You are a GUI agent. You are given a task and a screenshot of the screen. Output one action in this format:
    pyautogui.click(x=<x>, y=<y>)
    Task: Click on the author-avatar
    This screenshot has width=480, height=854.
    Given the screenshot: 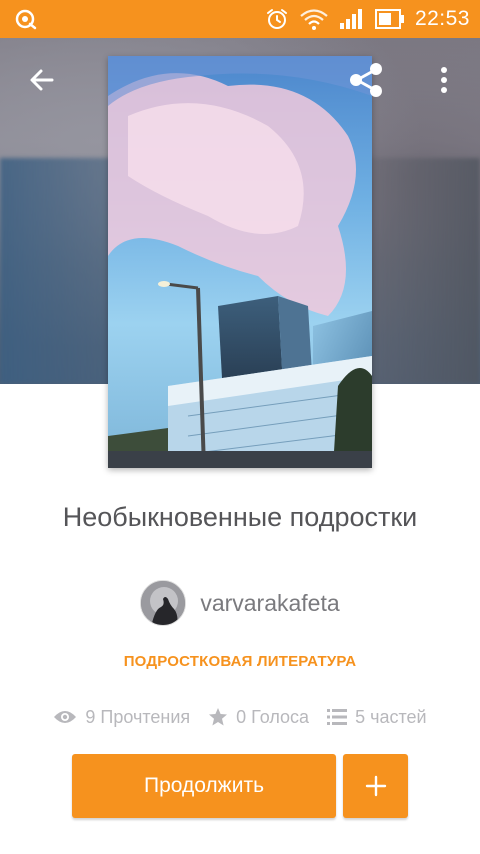 What is the action you would take?
    pyautogui.click(x=163, y=603)
    